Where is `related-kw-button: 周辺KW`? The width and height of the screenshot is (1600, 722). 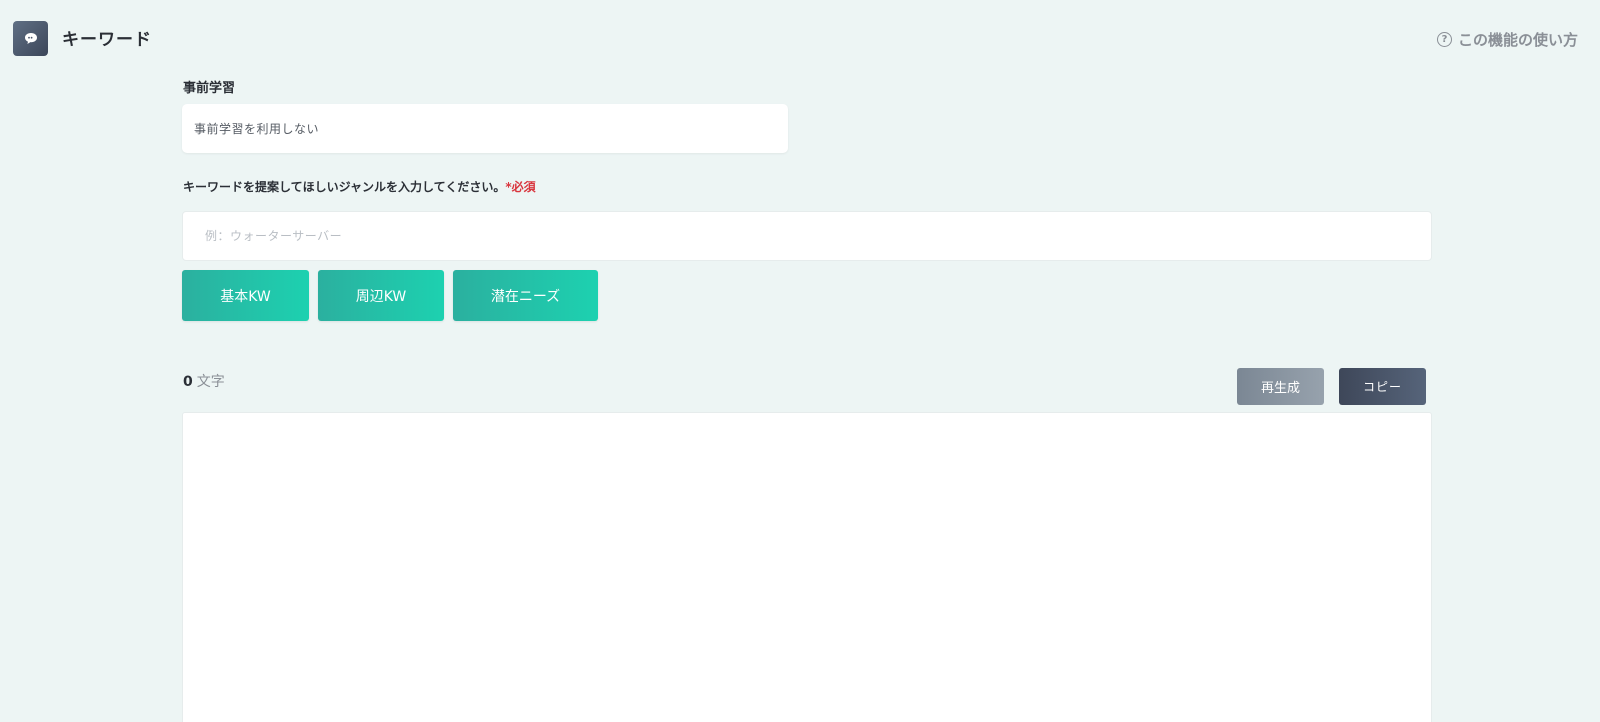
related-kw-button: 周辺KW is located at coordinates (381, 295).